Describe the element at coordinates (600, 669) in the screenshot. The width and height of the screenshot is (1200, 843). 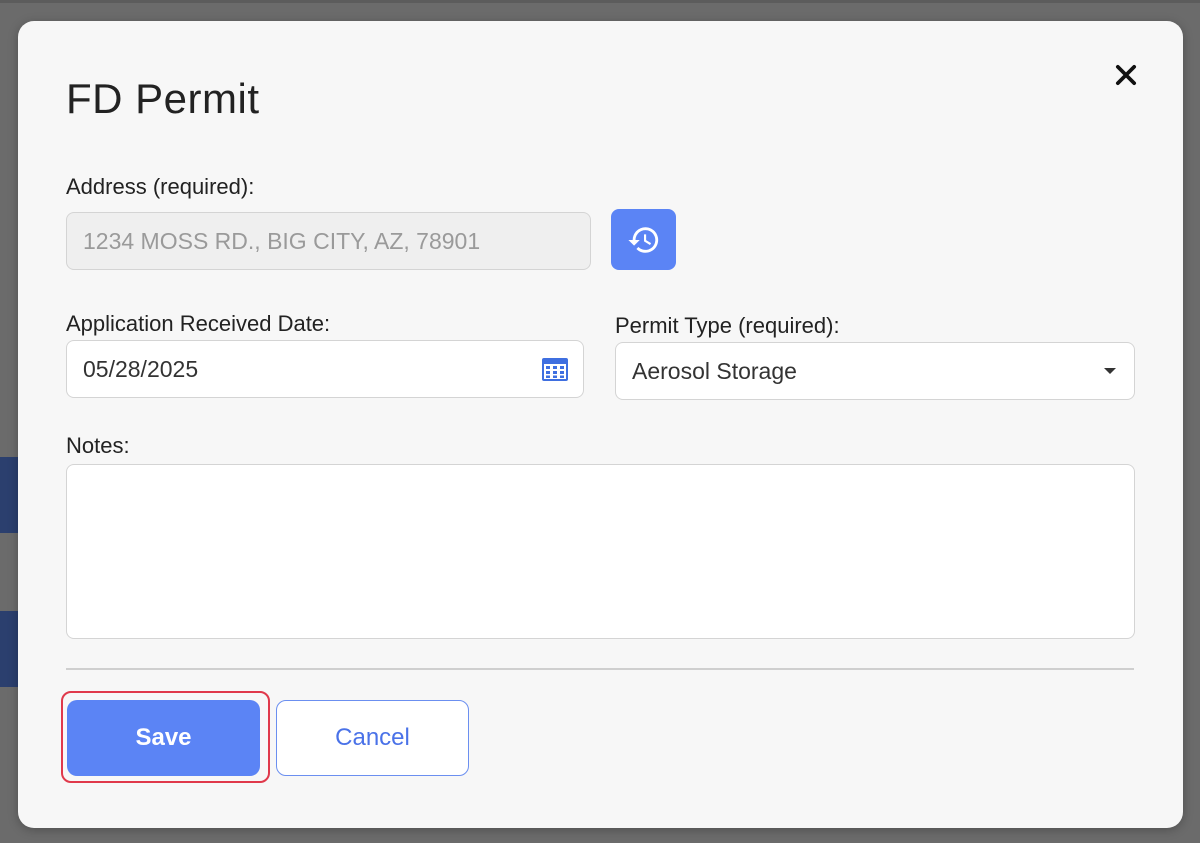
I see `footer-divider` at that location.